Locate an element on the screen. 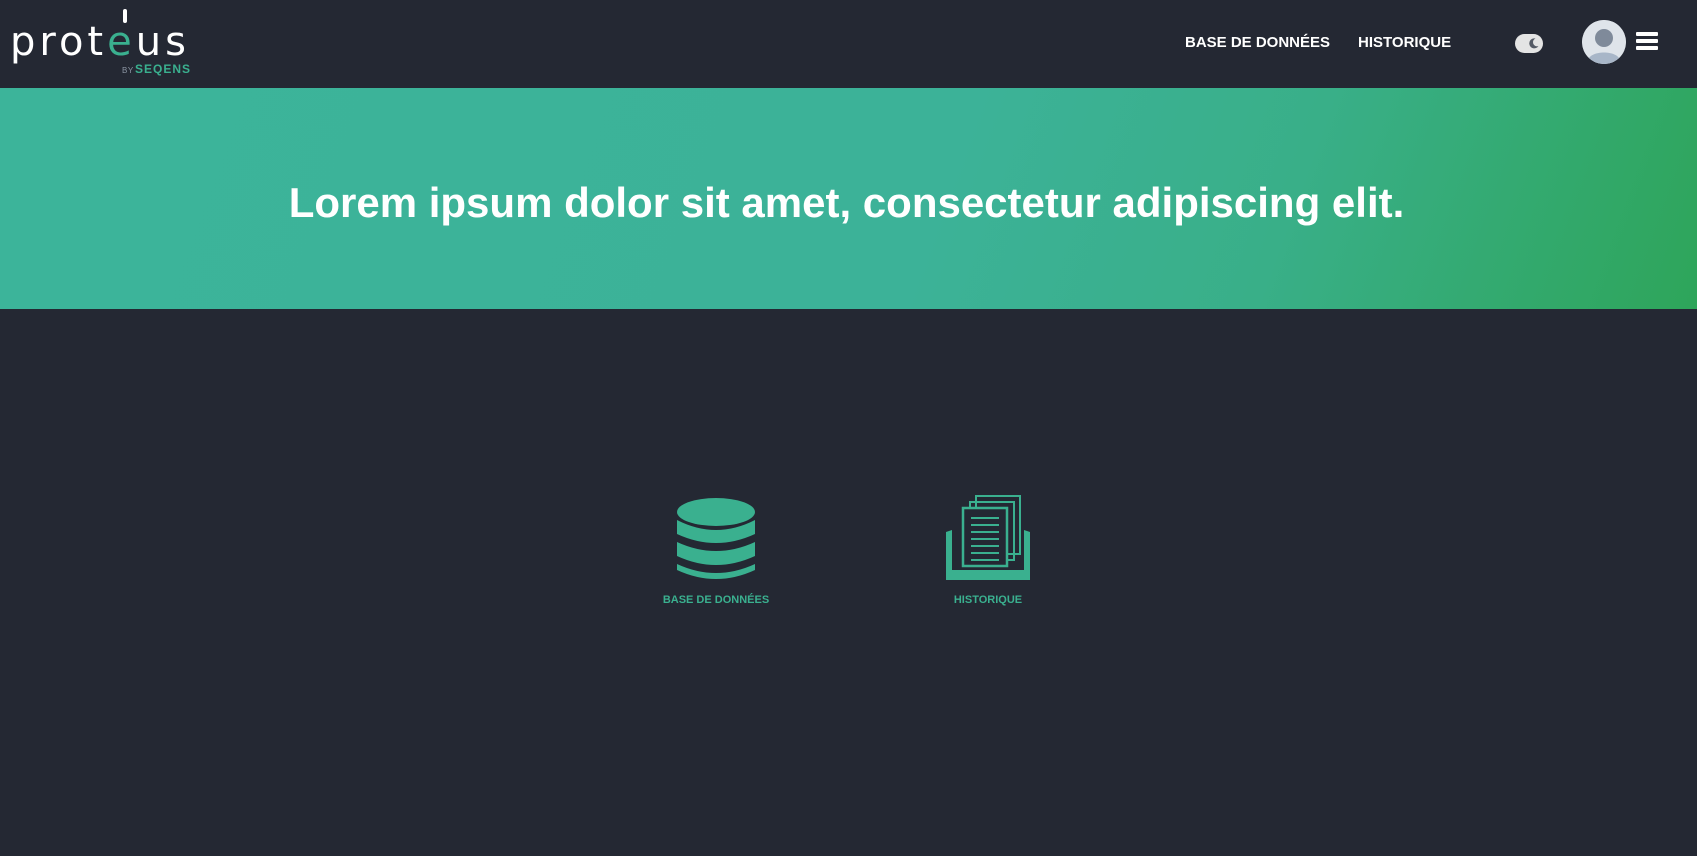 This screenshot has height=856, width=1697. tile-database-label: BASE DE DONNÉES is located at coordinates (716, 600).